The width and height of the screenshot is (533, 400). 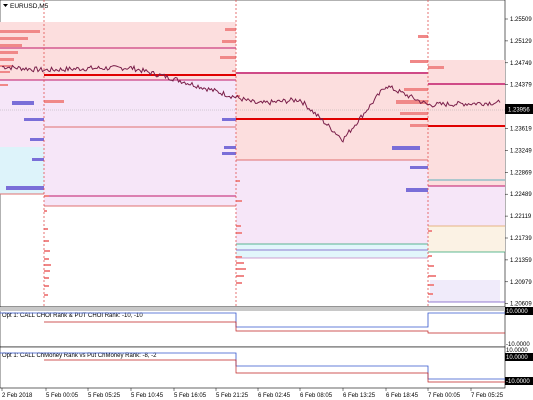 I want to click on time-tick-label: 6 Feb 08:05, so click(x=316, y=396).